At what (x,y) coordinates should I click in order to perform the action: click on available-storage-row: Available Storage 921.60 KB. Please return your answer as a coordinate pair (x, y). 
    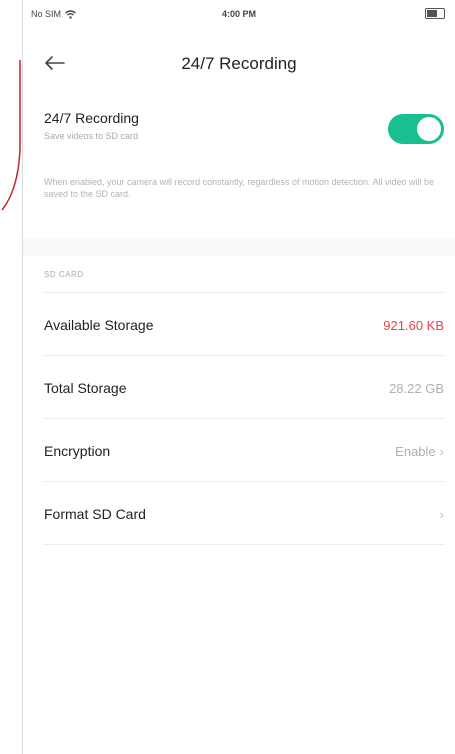
    Looking at the image, I should click on (244, 323).